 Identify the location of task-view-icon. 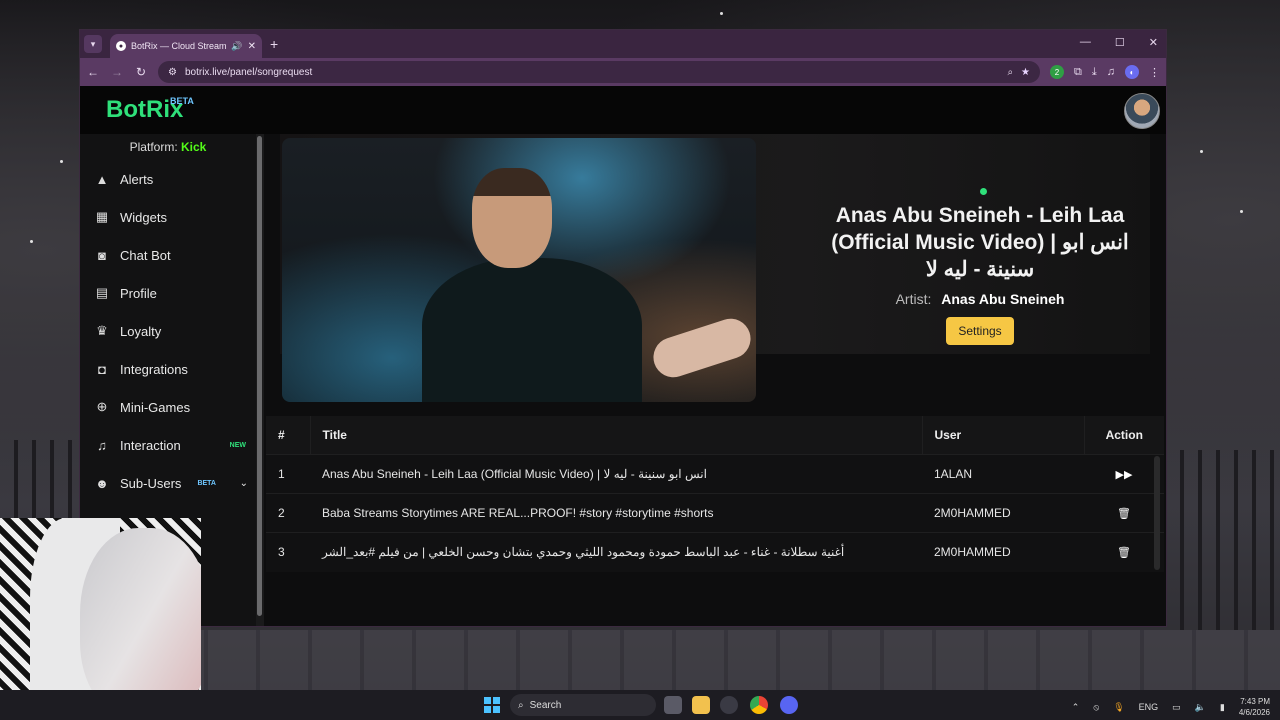
(673, 705).